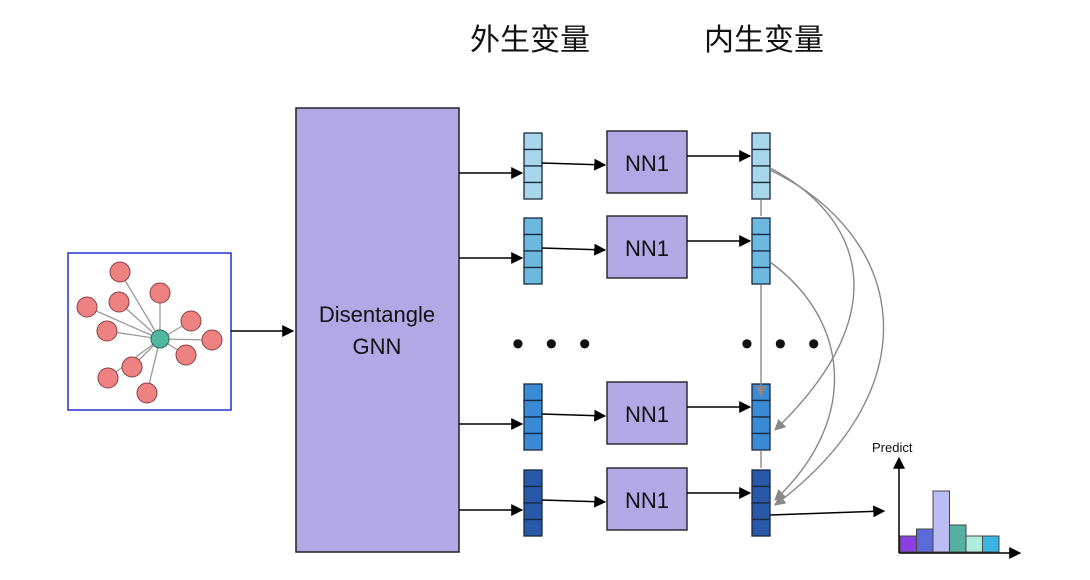 This screenshot has width=1090, height=580. What do you see at coordinates (892, 447) in the screenshot?
I see `predict-label: Predict` at bounding box center [892, 447].